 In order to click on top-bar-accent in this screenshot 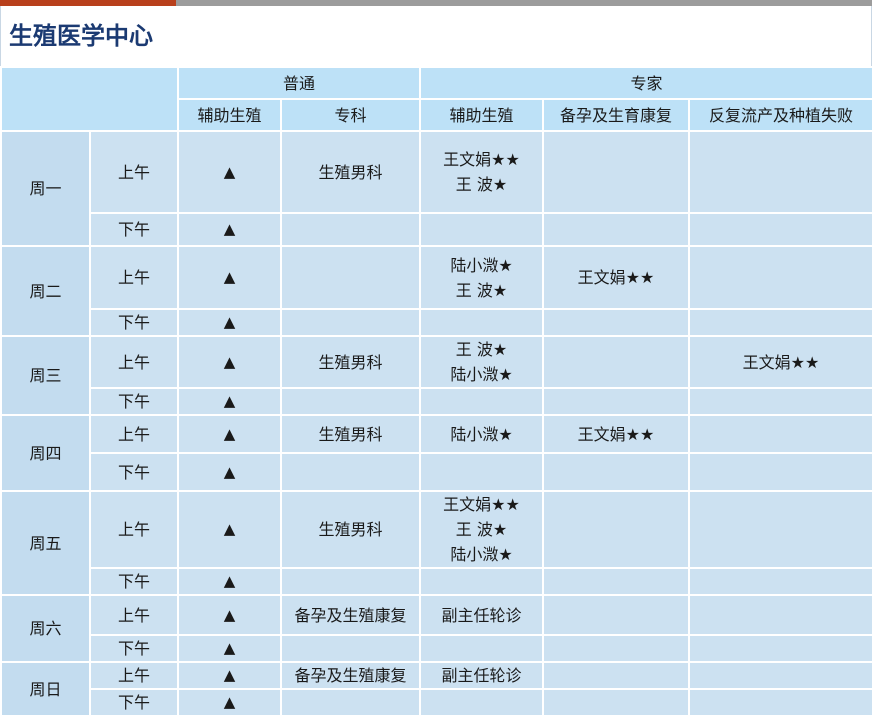, I will do `click(88, 3)`.